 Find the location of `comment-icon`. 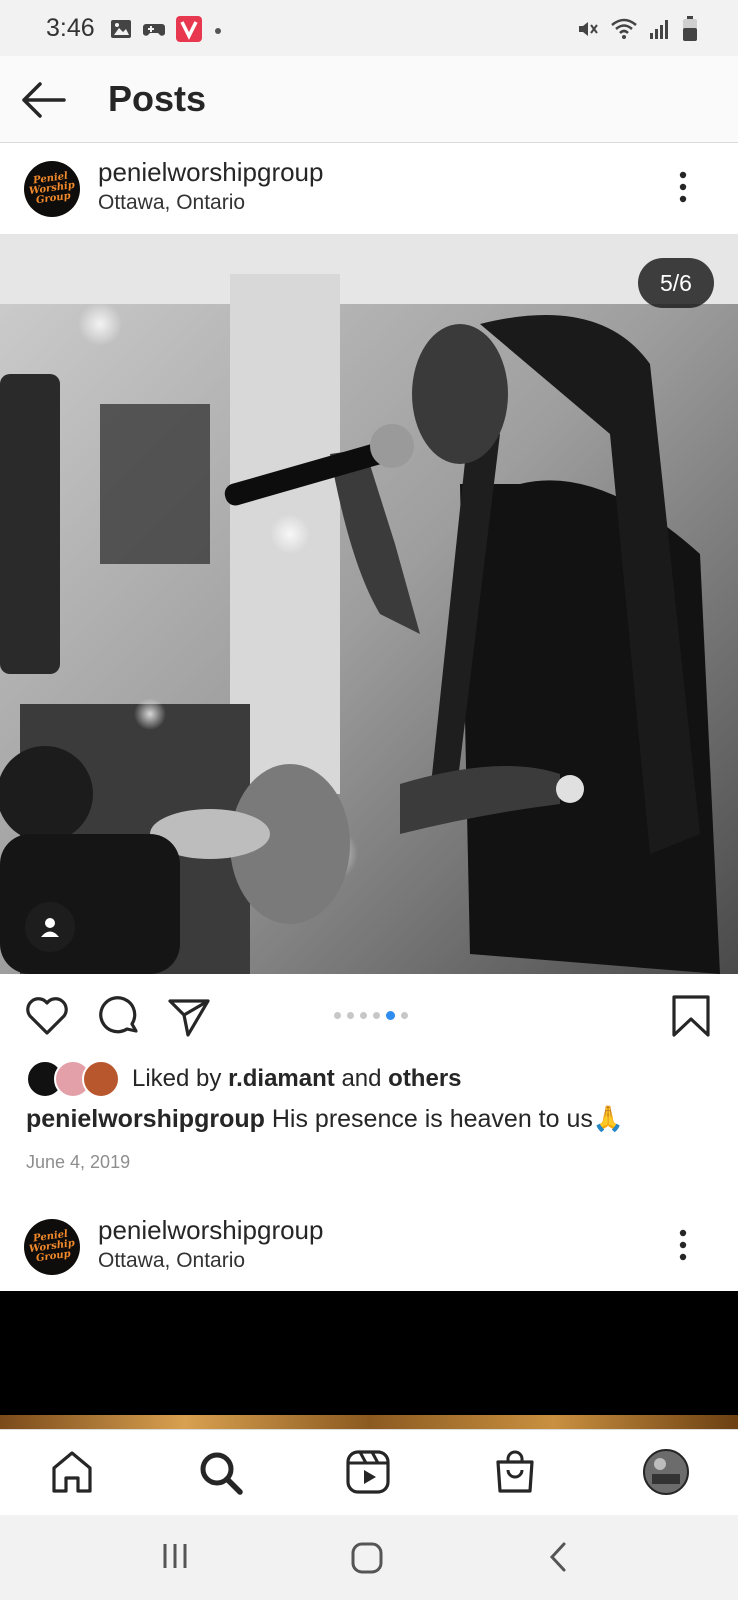

comment-icon is located at coordinates (118, 1015).